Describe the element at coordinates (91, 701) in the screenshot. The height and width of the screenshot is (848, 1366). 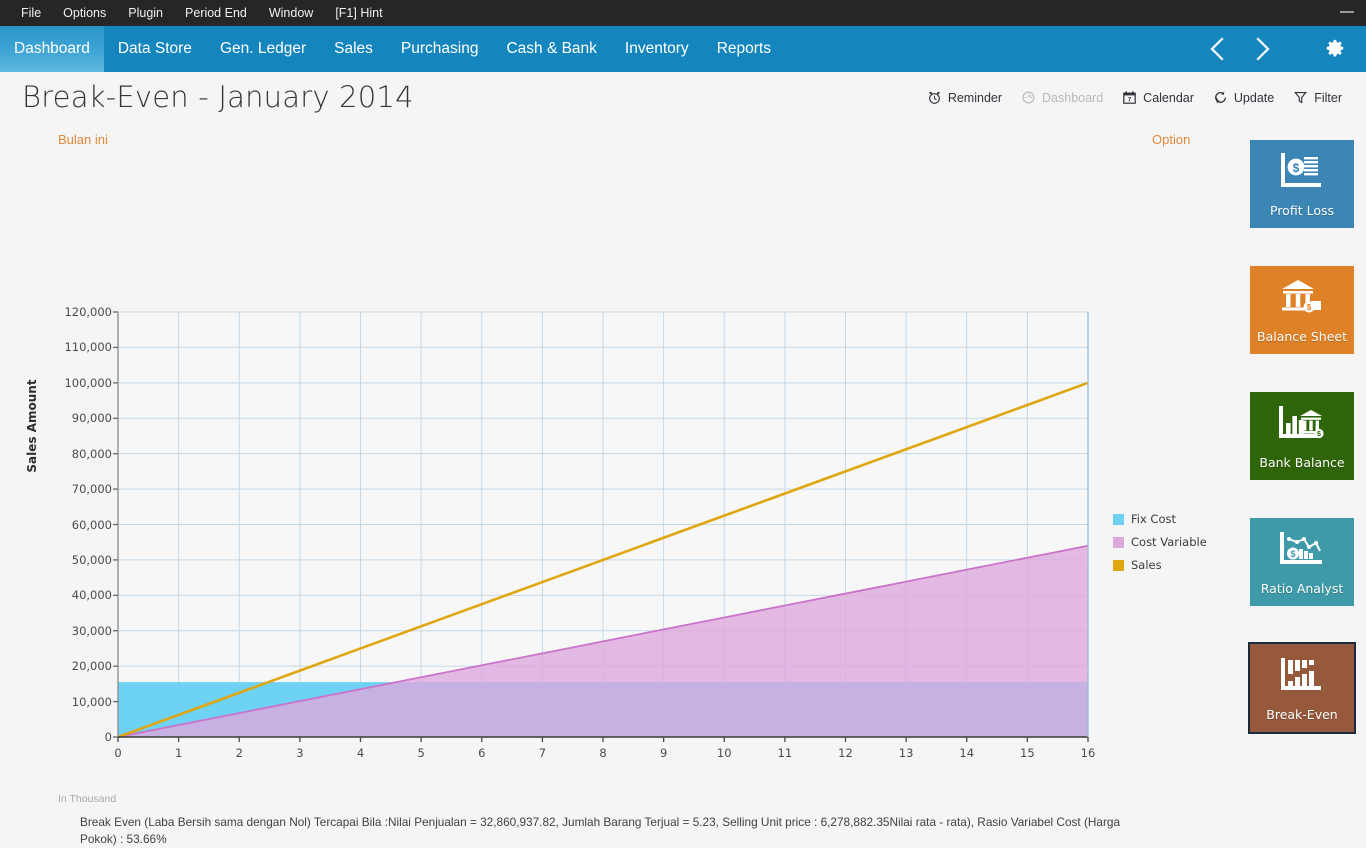
I see `y-tick-label: 10,000` at that location.